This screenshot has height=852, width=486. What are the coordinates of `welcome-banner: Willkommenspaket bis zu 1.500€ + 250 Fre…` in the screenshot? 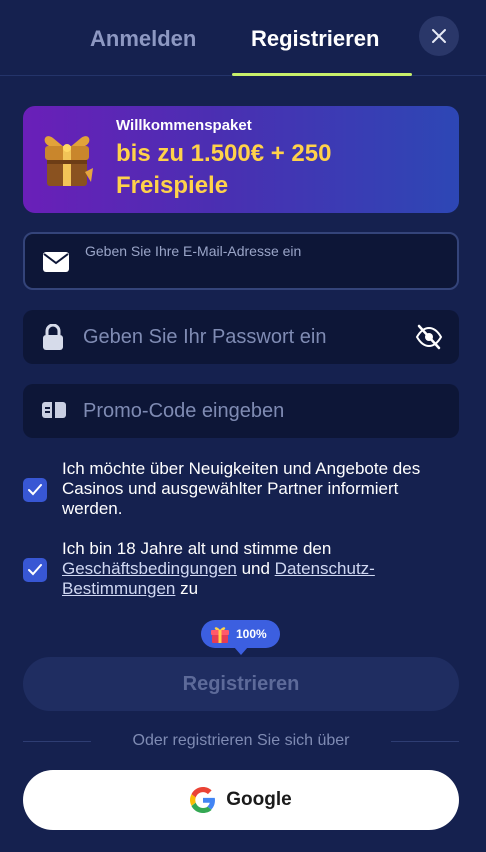 It's located at (241, 159).